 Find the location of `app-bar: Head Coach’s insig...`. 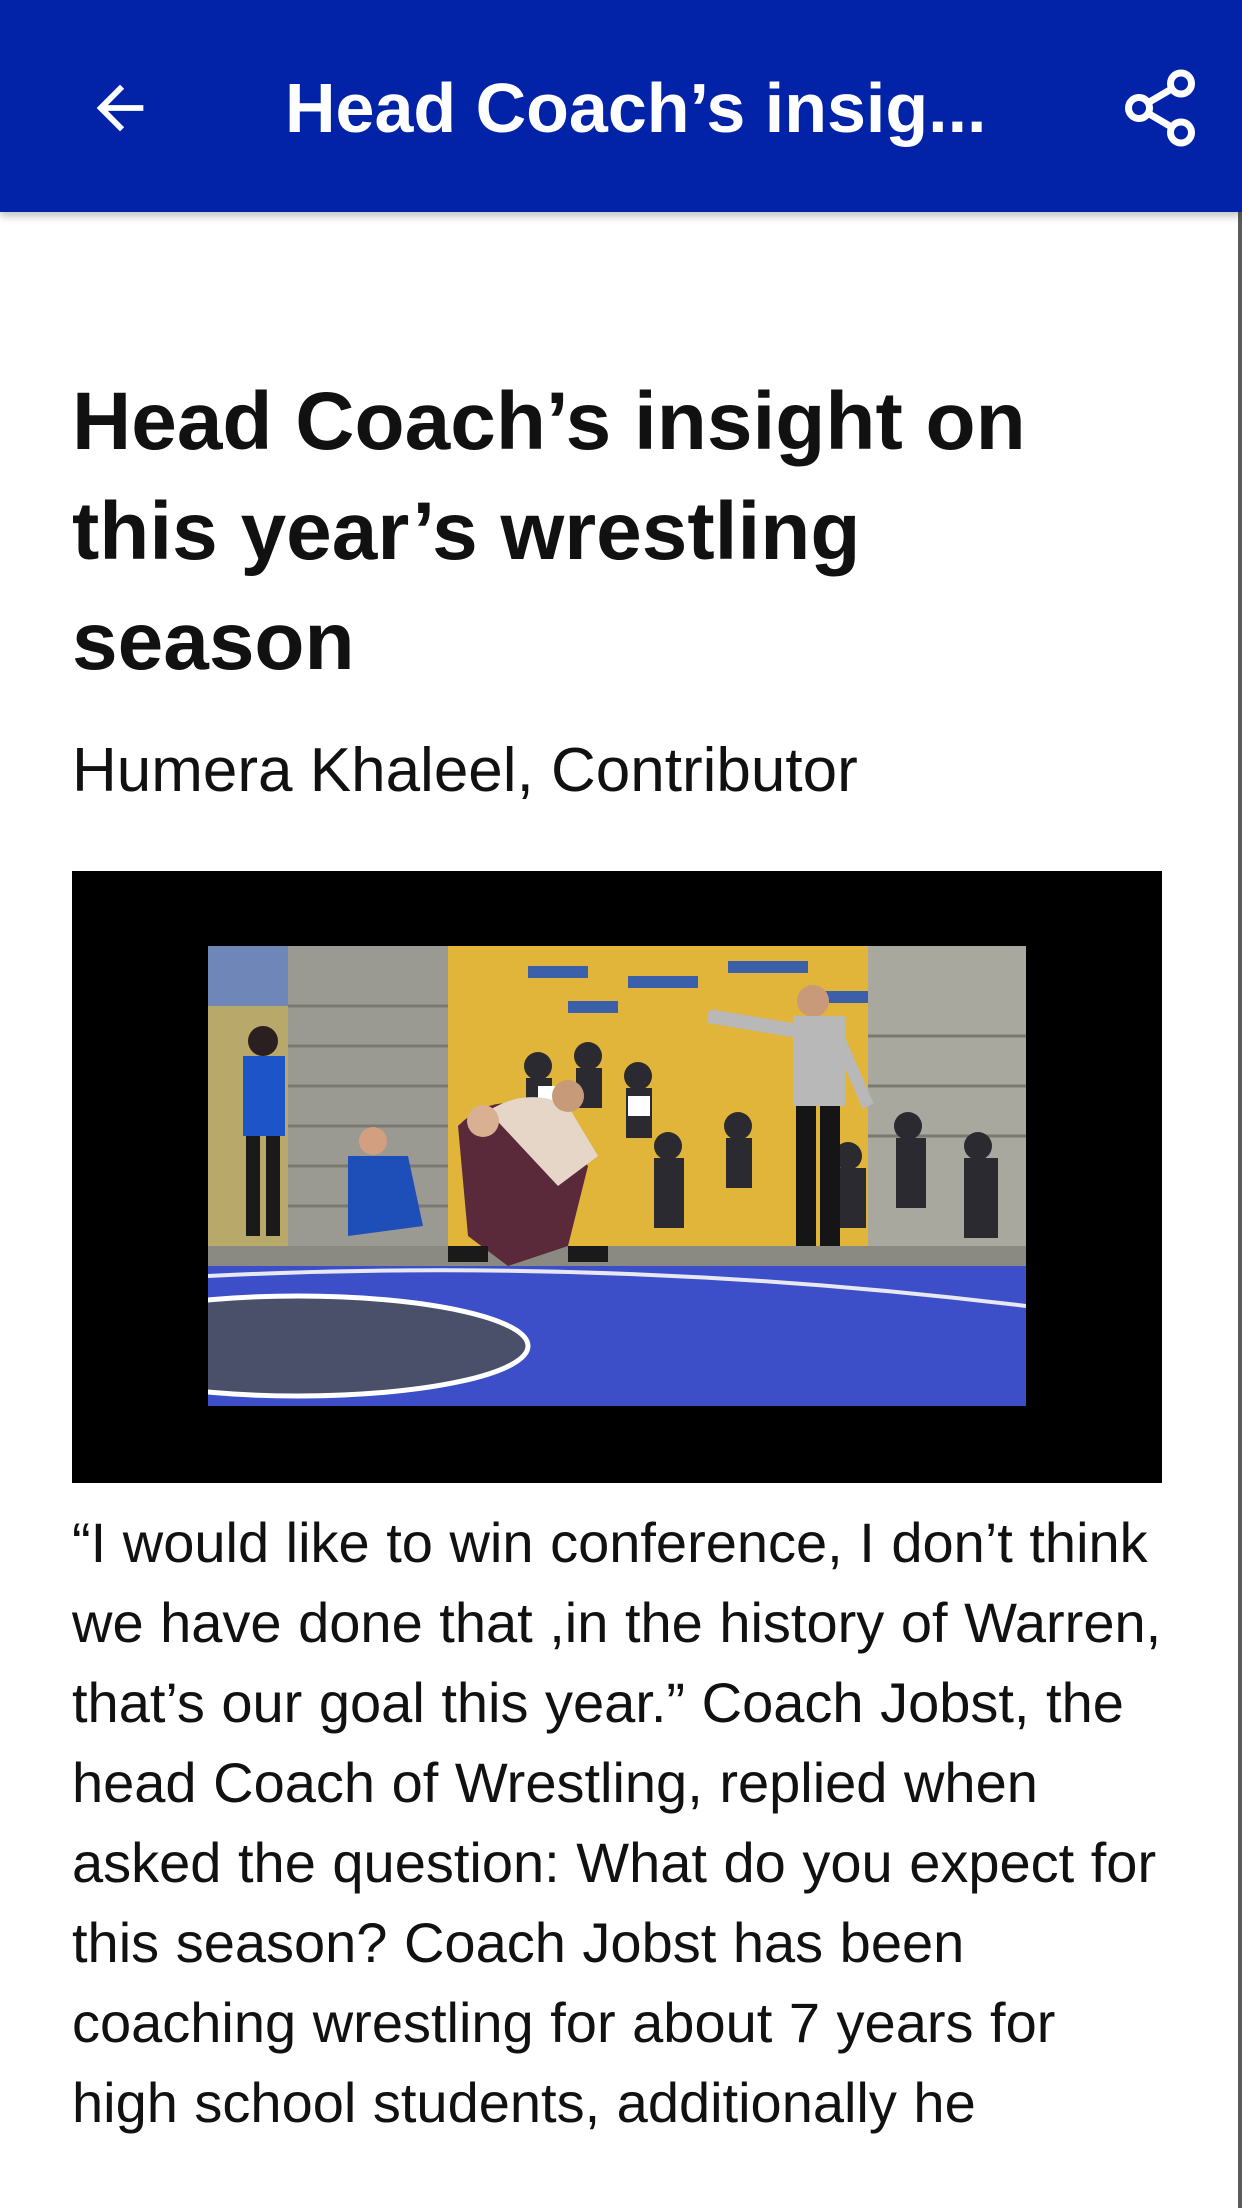

app-bar: Head Coach’s insig... is located at coordinates (621, 106).